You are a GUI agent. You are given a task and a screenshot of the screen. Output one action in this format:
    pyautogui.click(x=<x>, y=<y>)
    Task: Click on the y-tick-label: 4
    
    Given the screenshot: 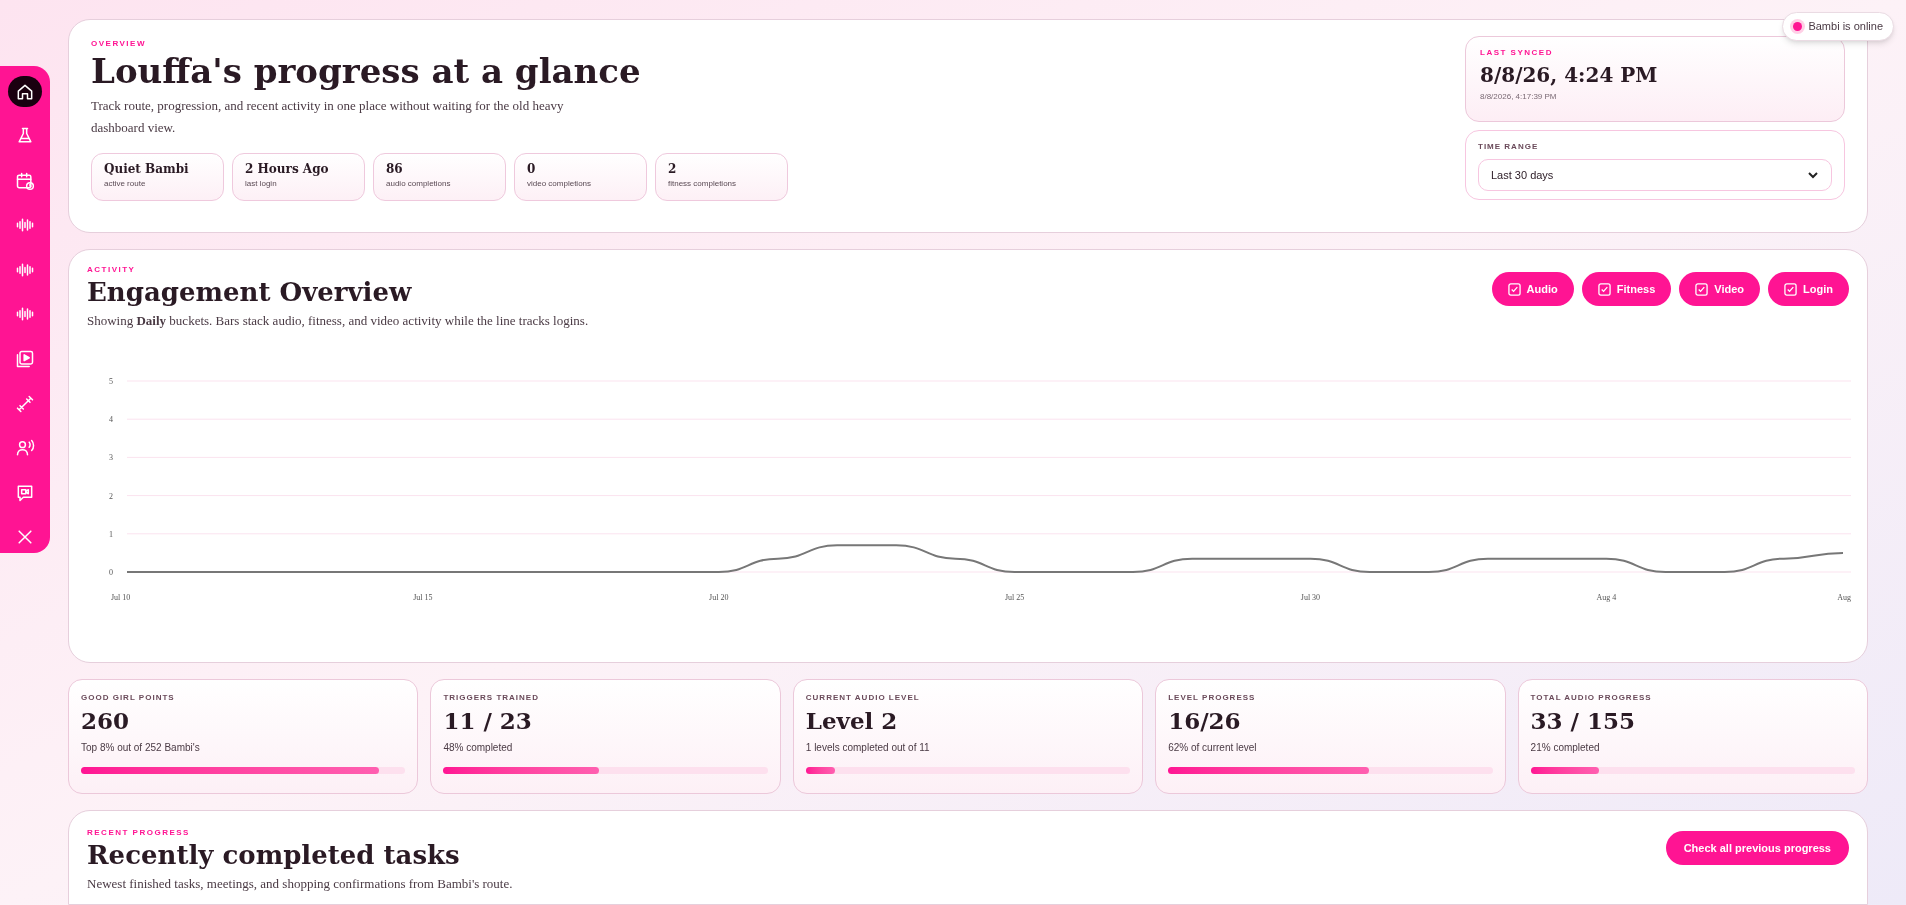 What is the action you would take?
    pyautogui.click(x=111, y=420)
    